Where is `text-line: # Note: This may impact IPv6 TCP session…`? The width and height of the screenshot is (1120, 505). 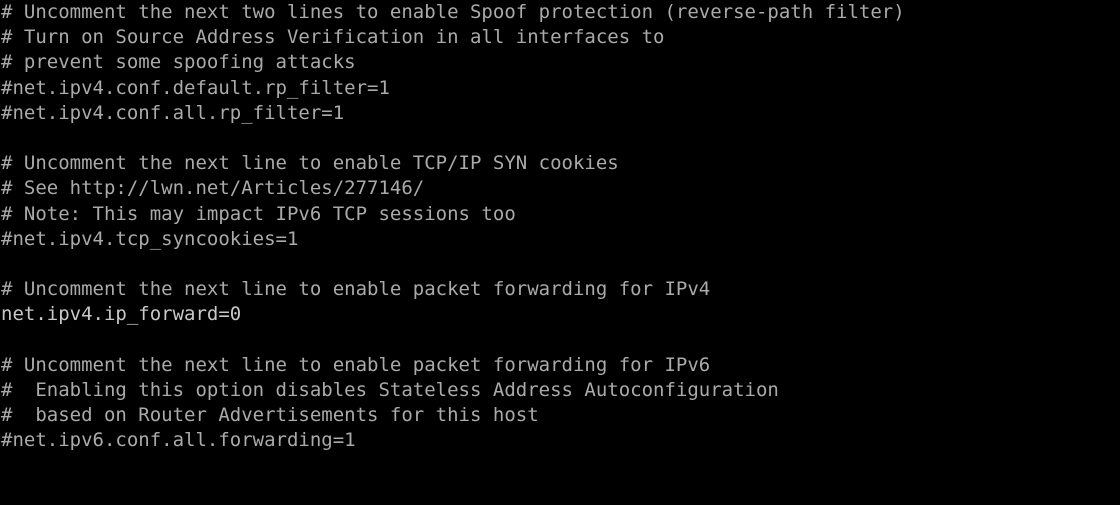
text-line: # Note: This may impact IPv6 TCP session… is located at coordinates (258, 213).